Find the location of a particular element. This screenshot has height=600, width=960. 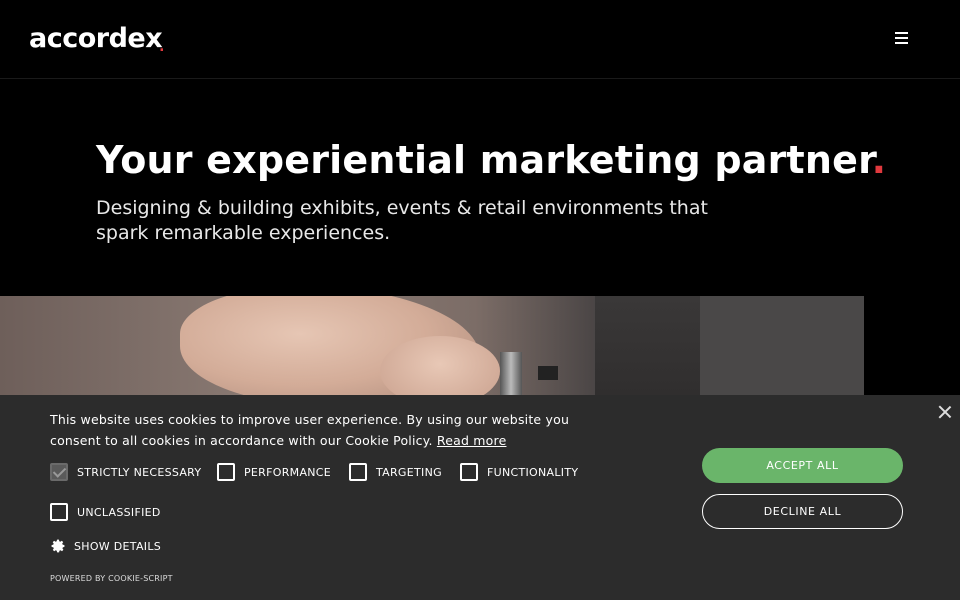

checkbox-functionality: FUNCTIONALITY is located at coordinates (519, 472).